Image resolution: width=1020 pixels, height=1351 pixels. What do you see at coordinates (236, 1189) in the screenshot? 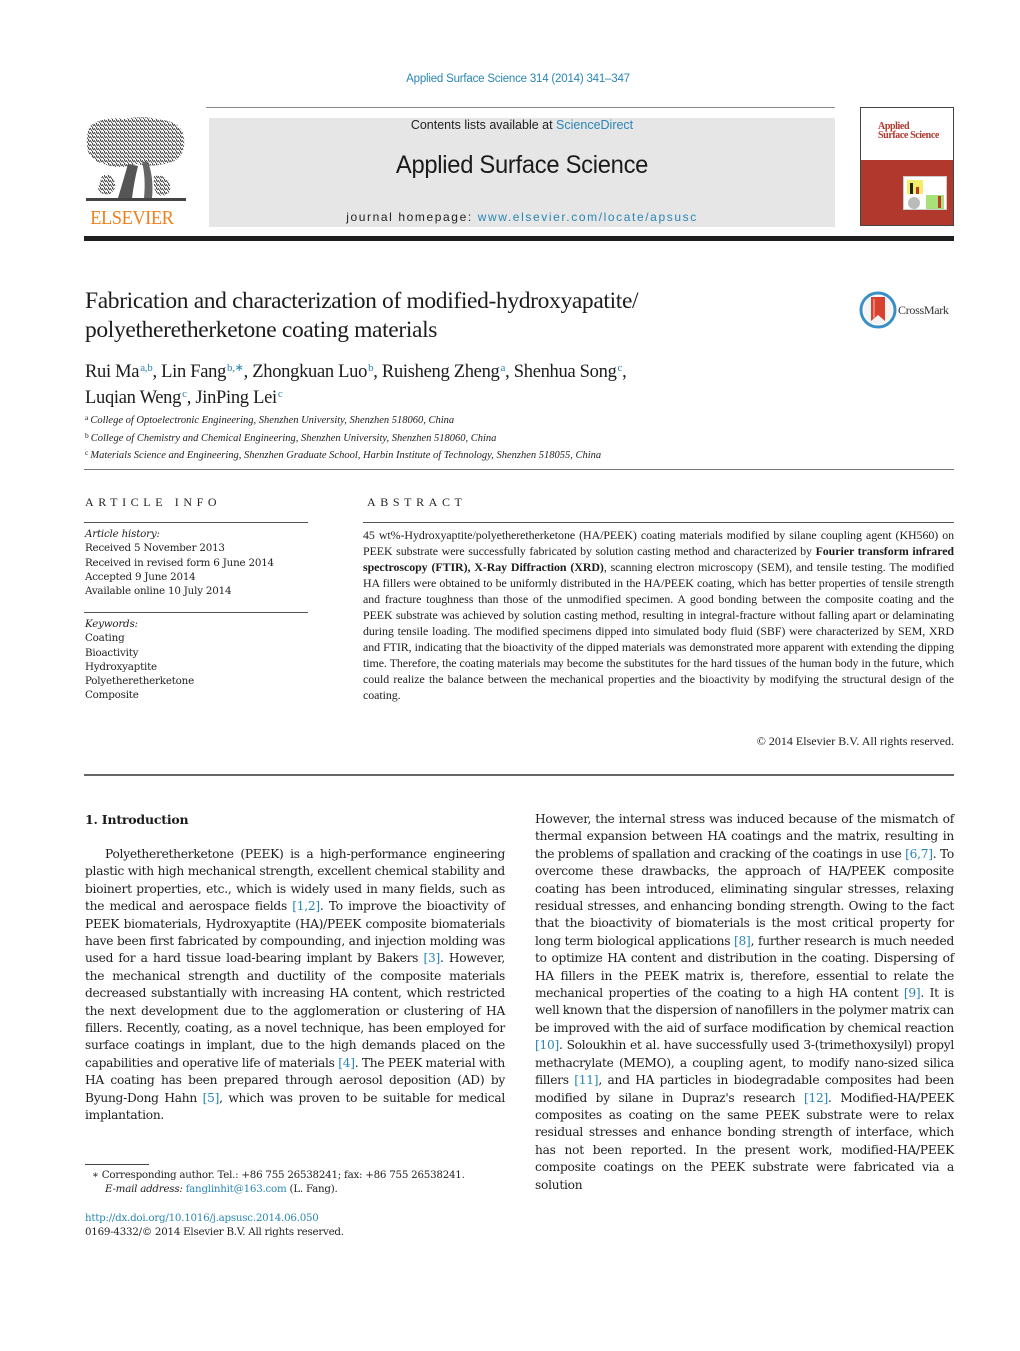
I see `email-link: fanglinhit@163.com` at bounding box center [236, 1189].